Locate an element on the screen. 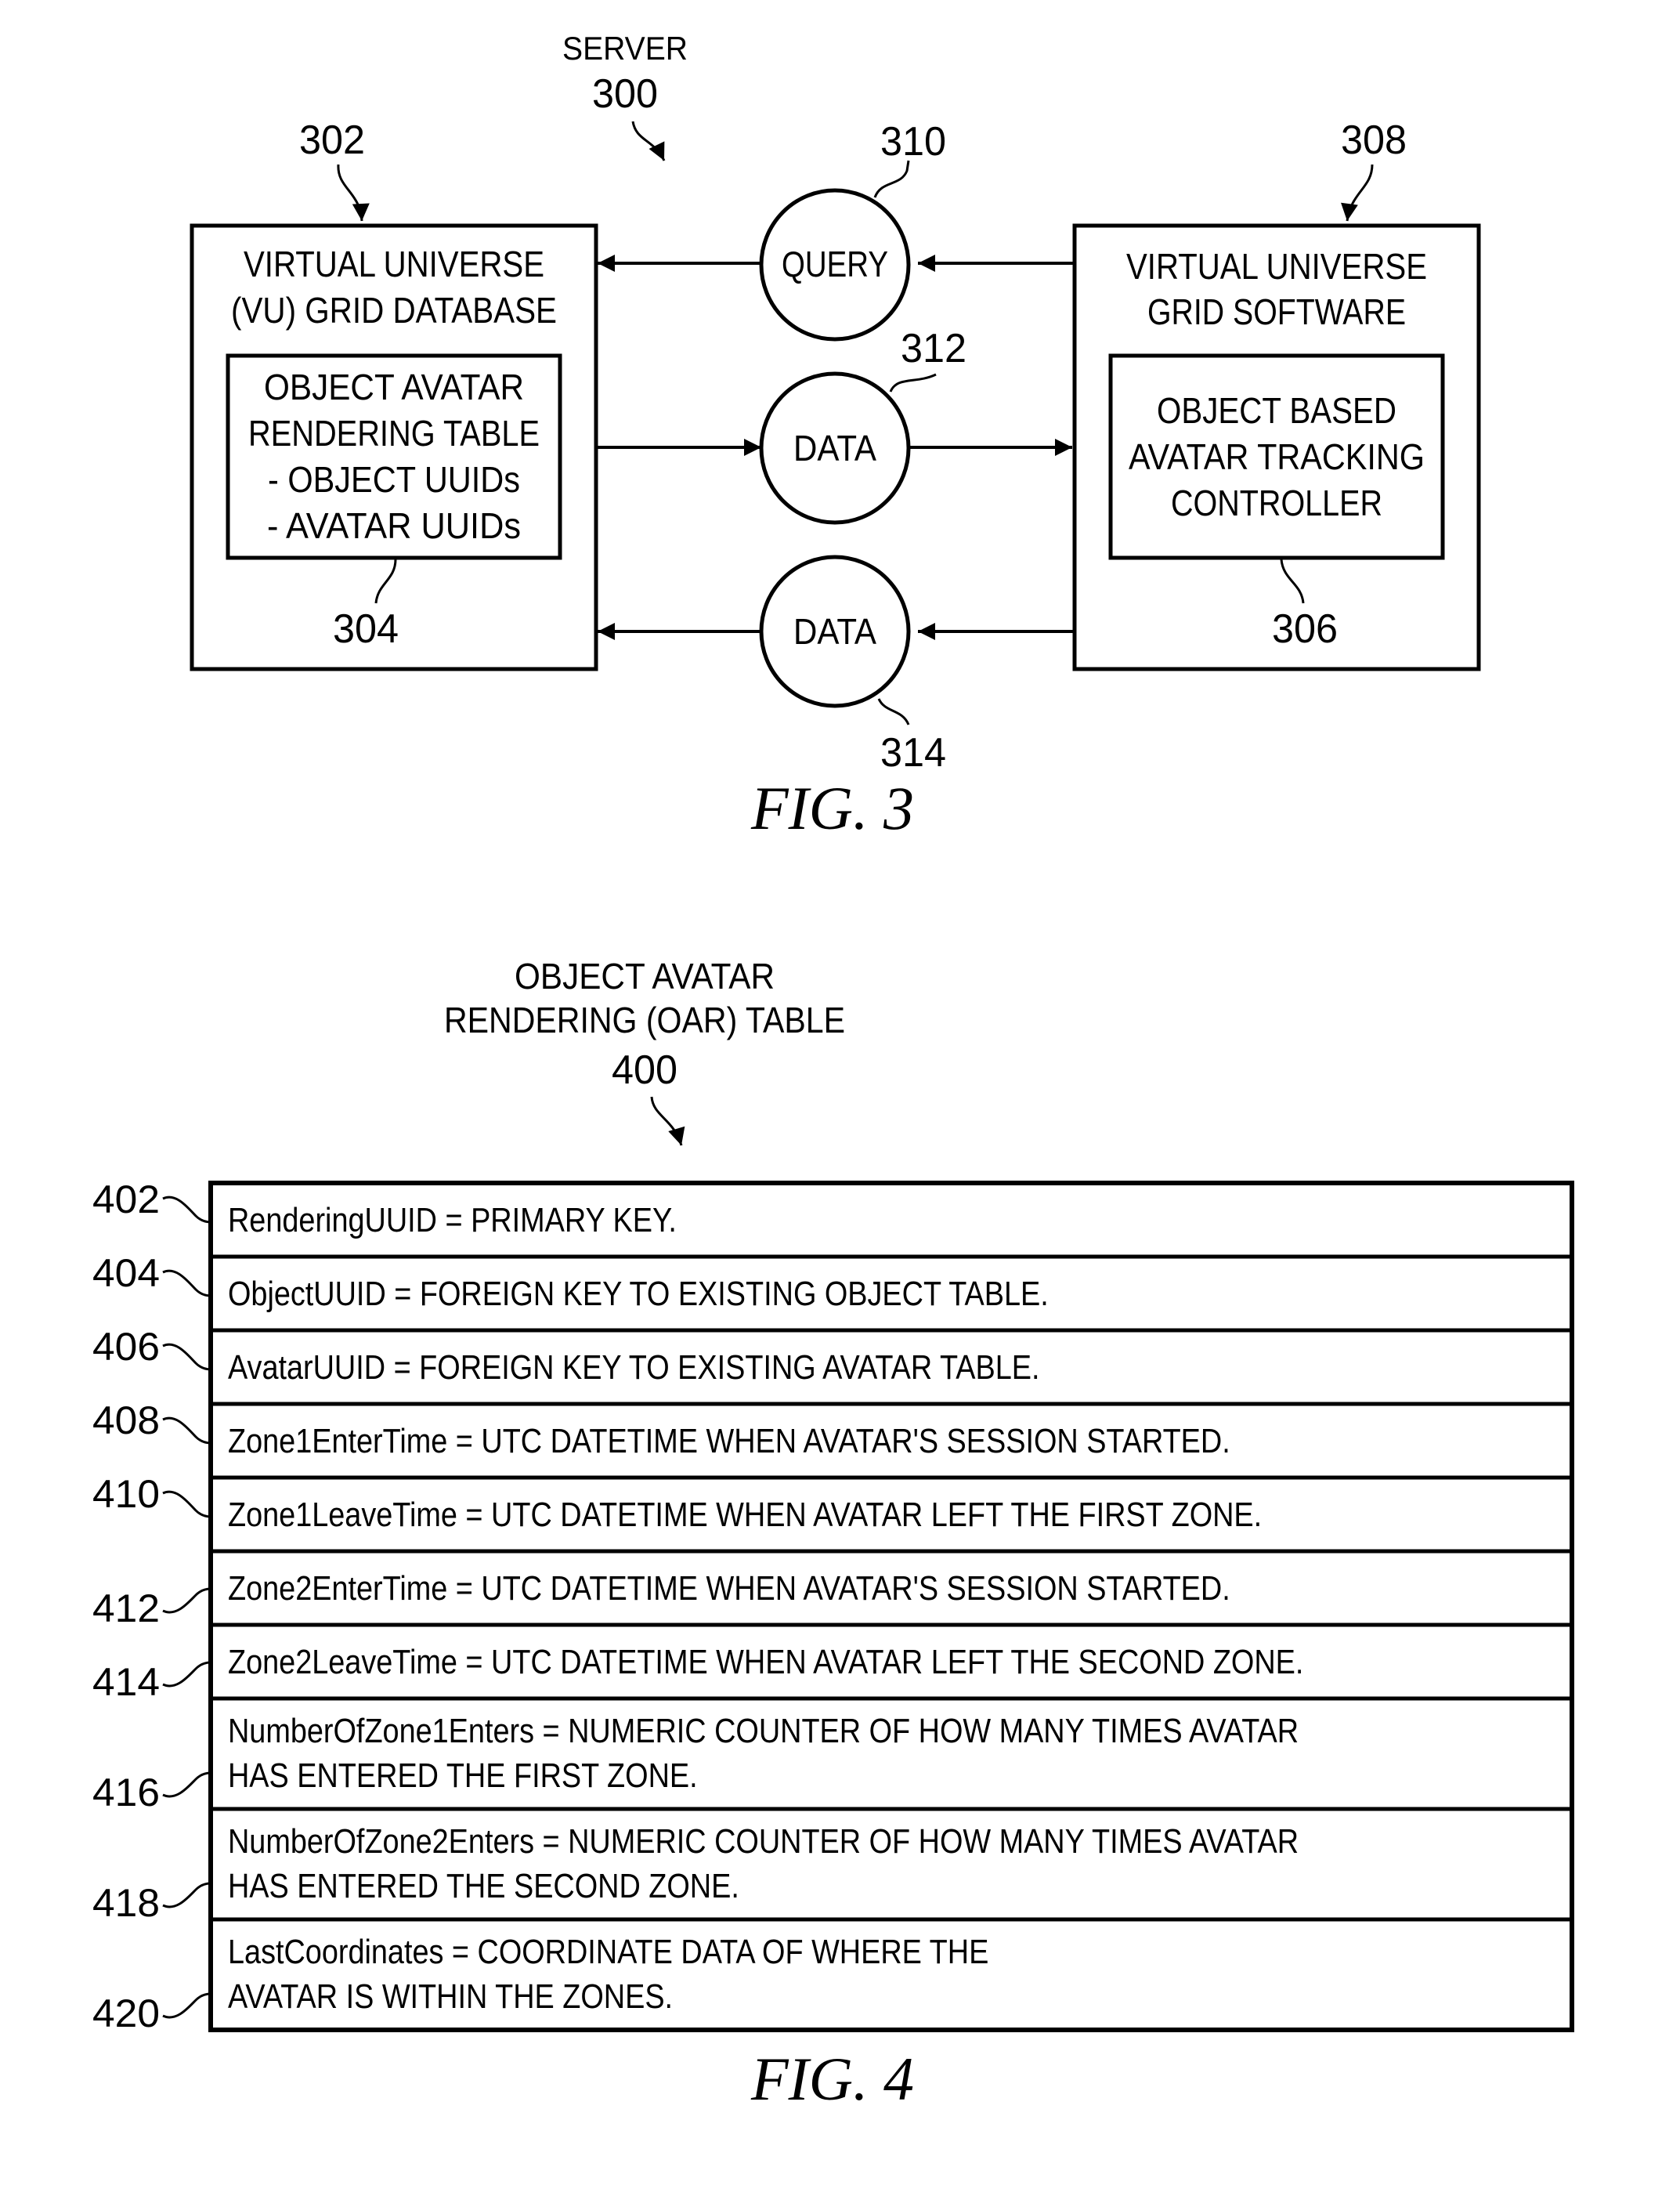 The image size is (1680, 2185). data-314-flow-label: DATA is located at coordinates (834, 631).